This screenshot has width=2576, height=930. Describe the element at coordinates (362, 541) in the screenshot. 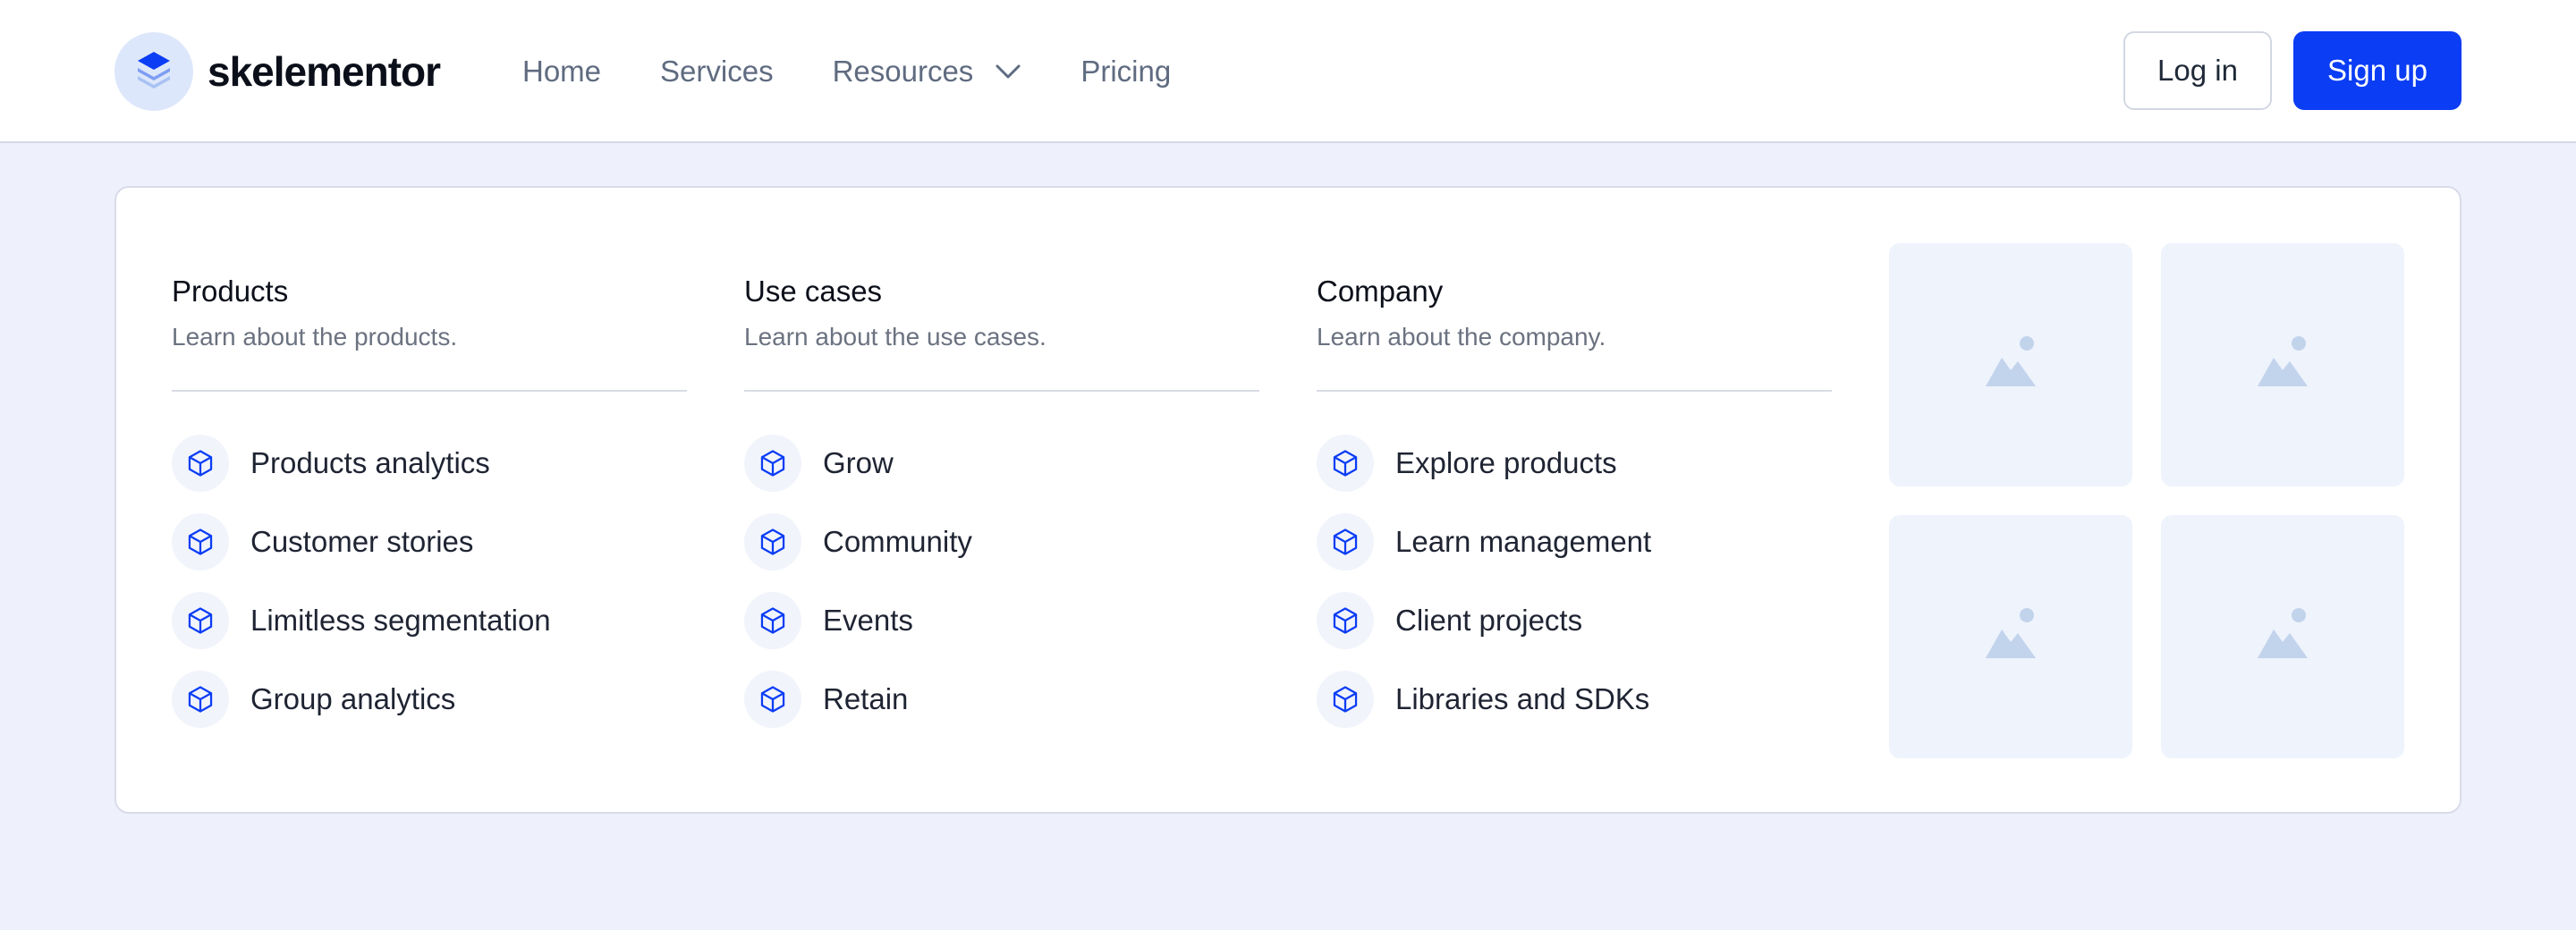

I see `menu-link-label: Customer stories` at that location.